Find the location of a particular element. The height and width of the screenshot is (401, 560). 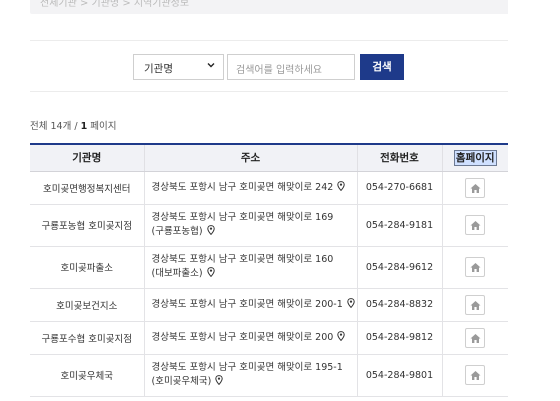

row-phone: 054-284-9181 is located at coordinates (399, 225).